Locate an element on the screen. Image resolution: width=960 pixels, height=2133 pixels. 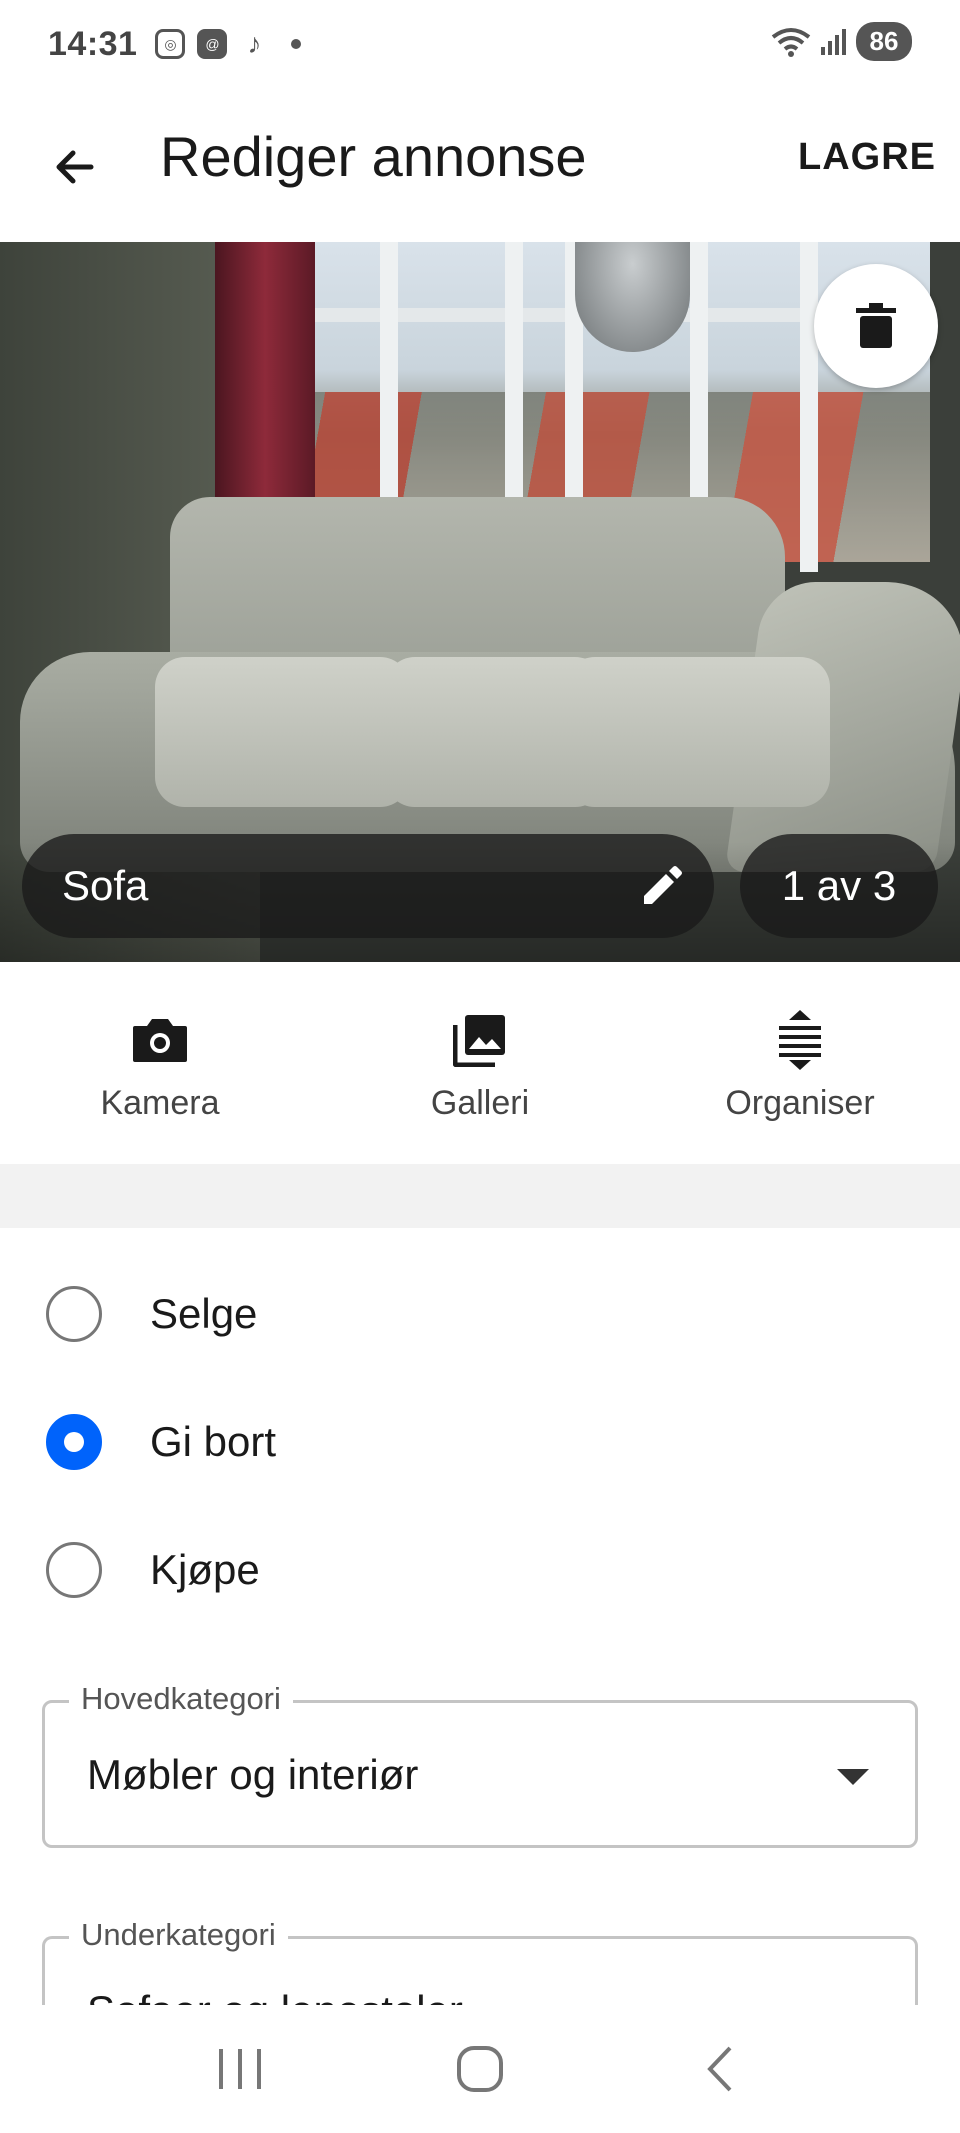
gallery-label: Galleri is located at coordinates (480, 1103).